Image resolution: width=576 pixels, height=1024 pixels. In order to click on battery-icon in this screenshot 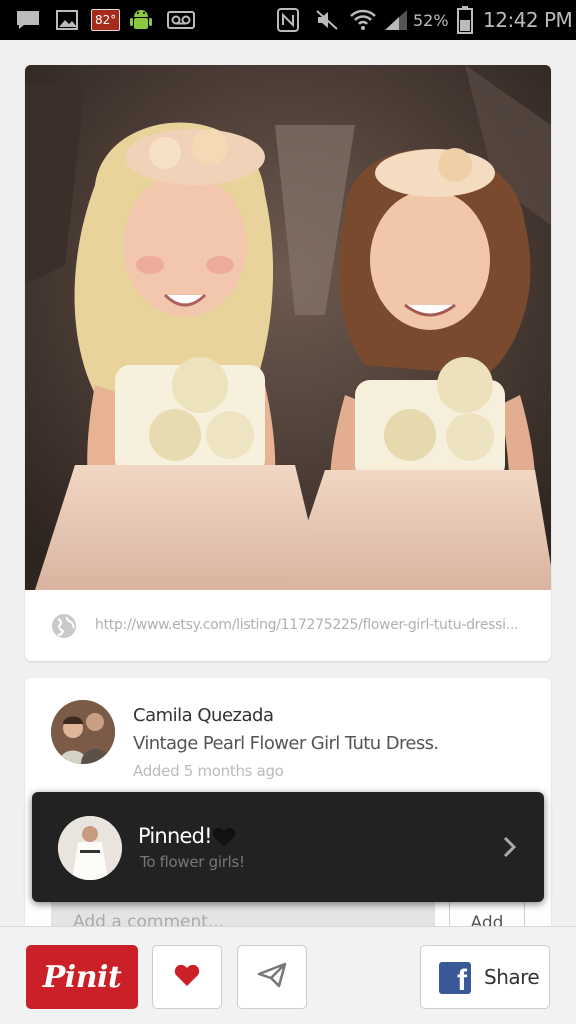, I will do `click(465, 20)`.